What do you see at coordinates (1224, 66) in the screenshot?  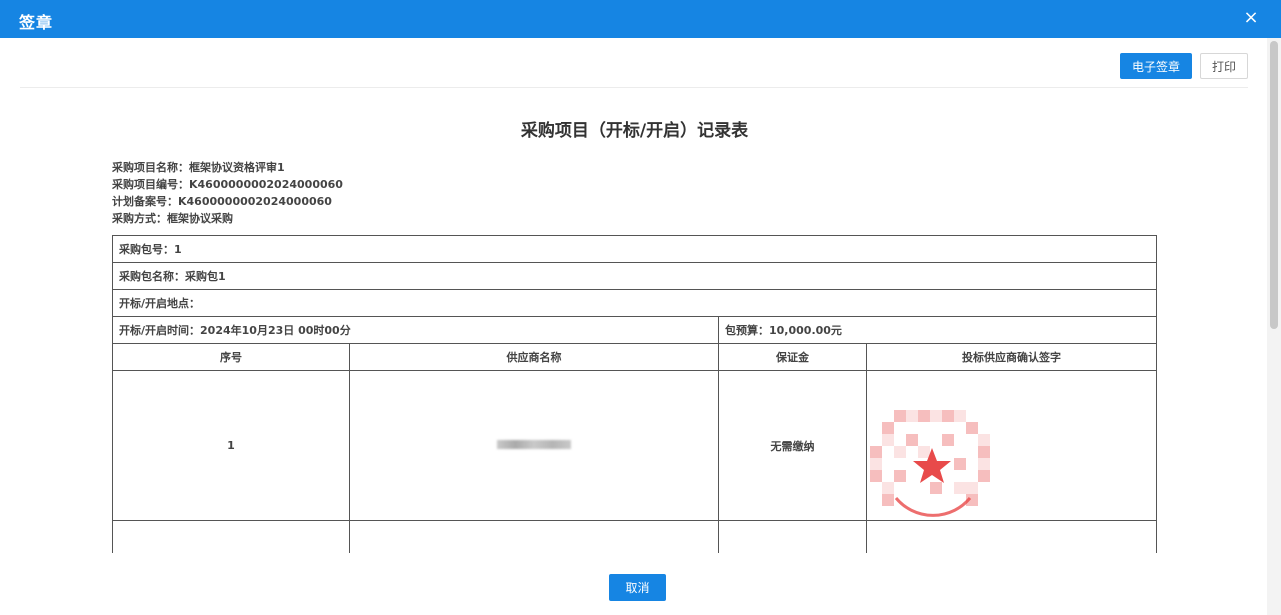 I see `print-button: 打印` at bounding box center [1224, 66].